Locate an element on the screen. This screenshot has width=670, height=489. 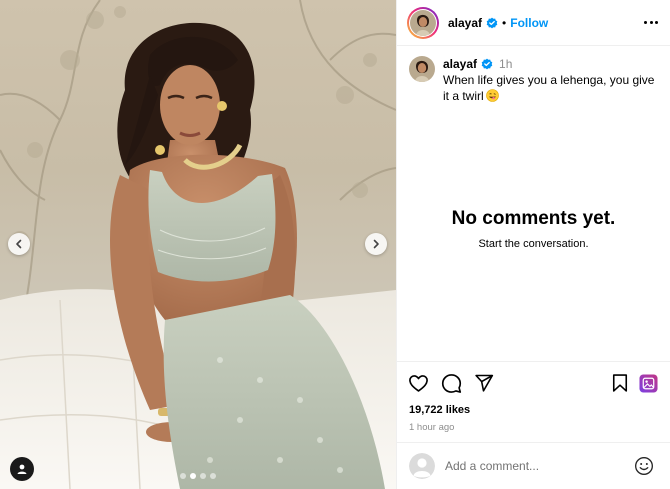
carousel-prev-button is located at coordinates (19, 244).